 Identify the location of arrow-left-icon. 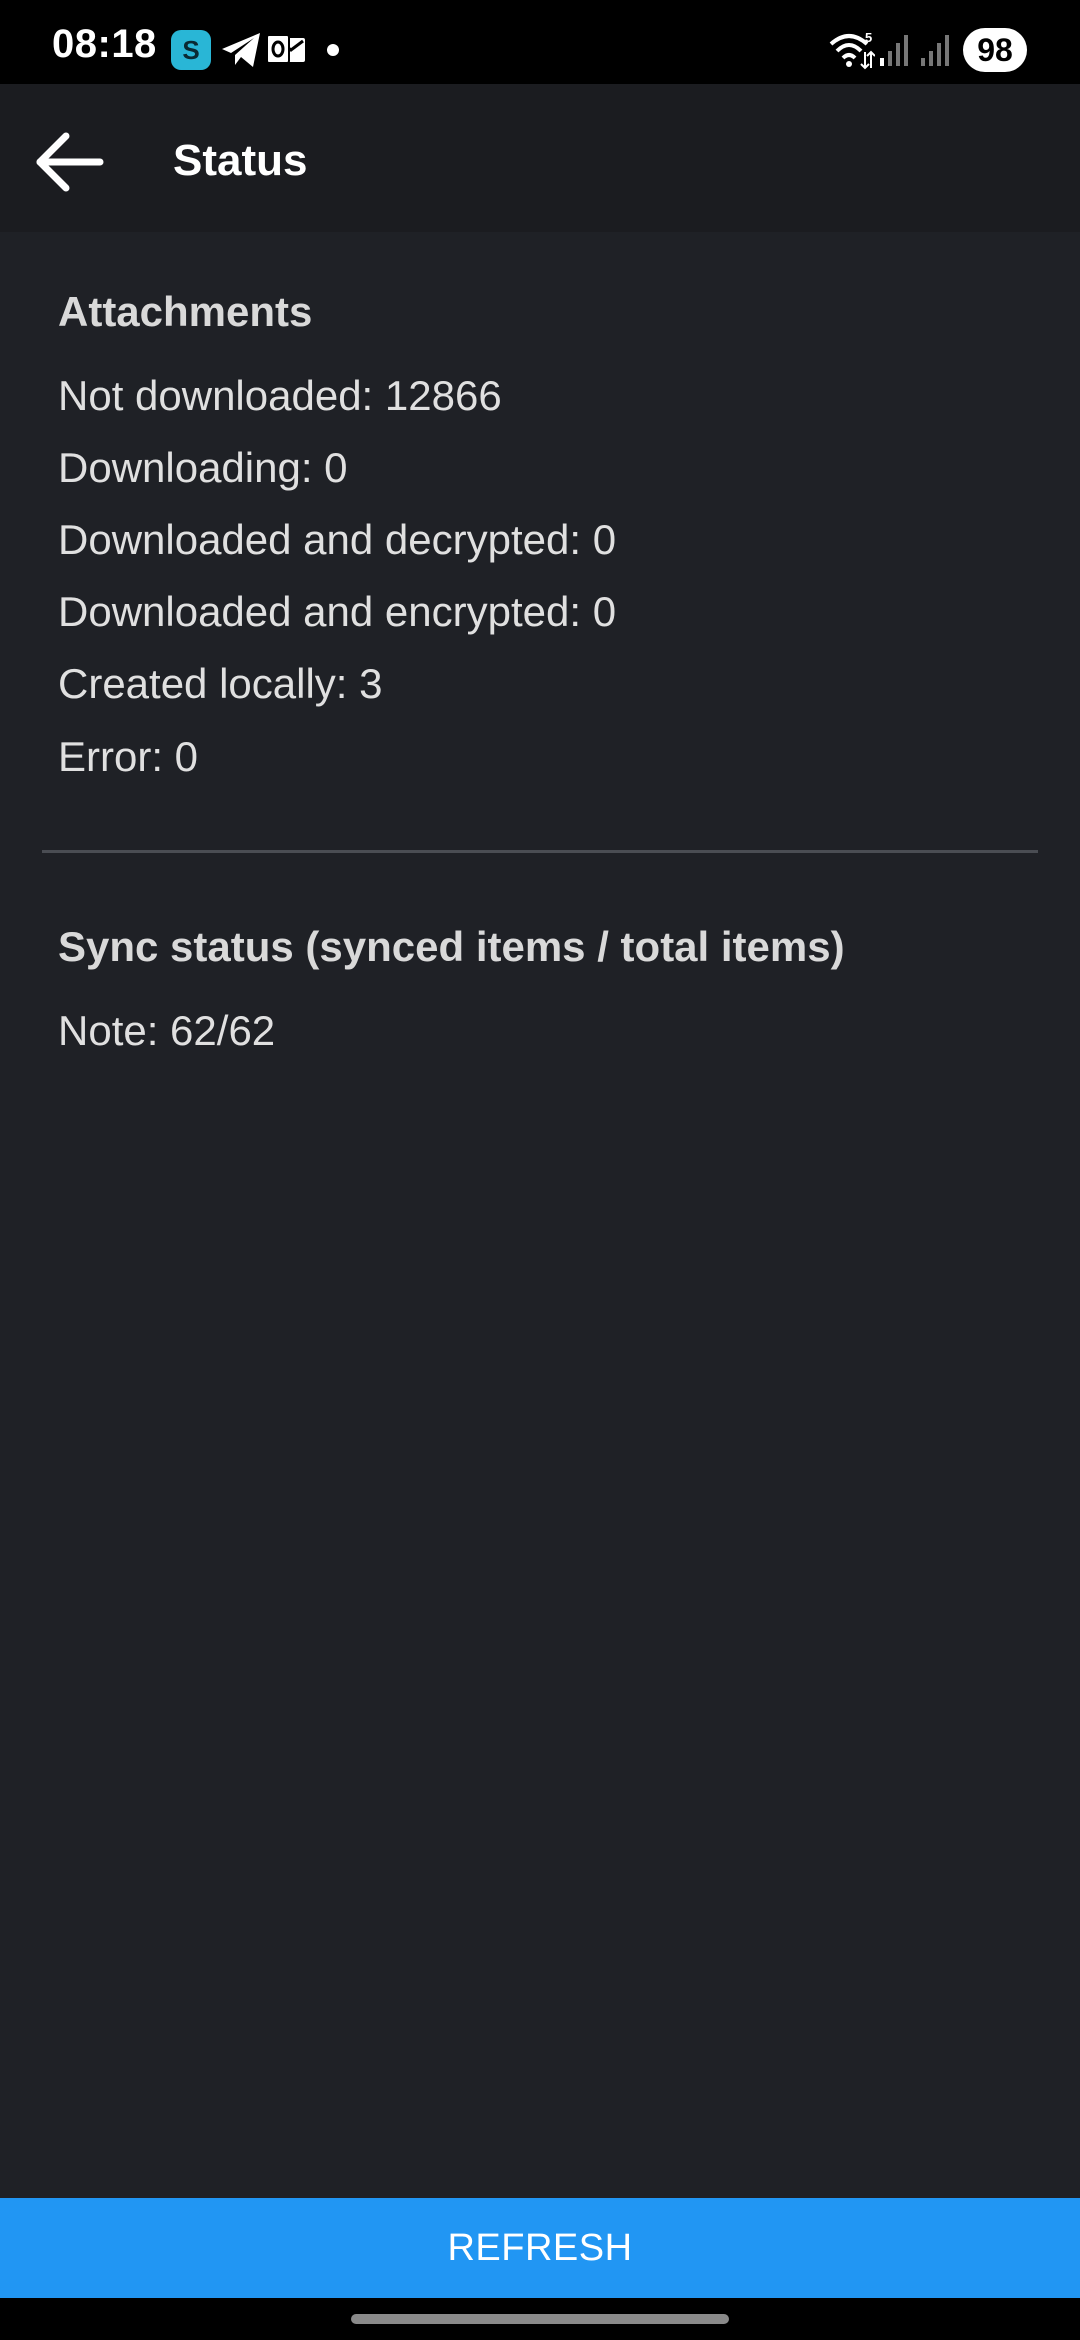
(70, 162).